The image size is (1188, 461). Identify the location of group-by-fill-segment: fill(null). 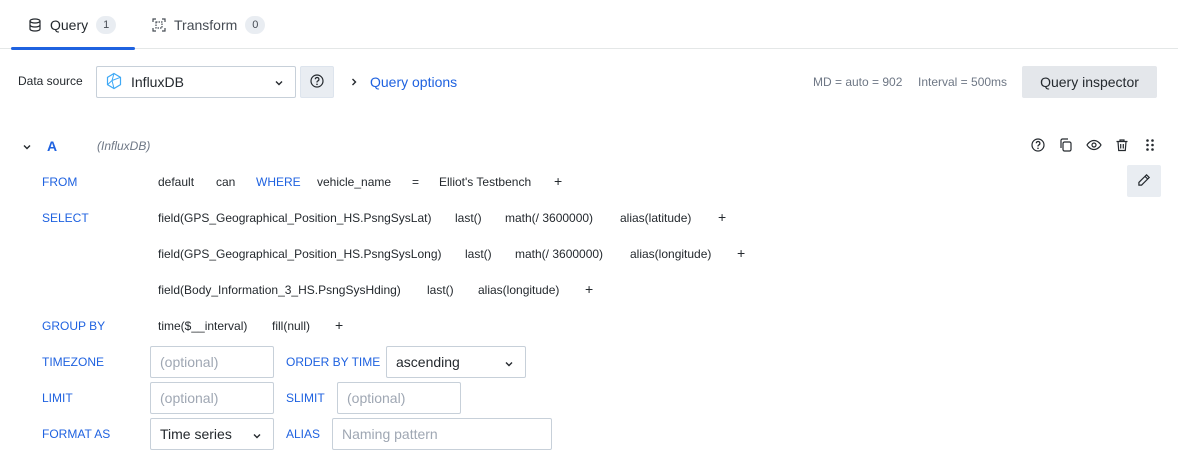
(291, 326).